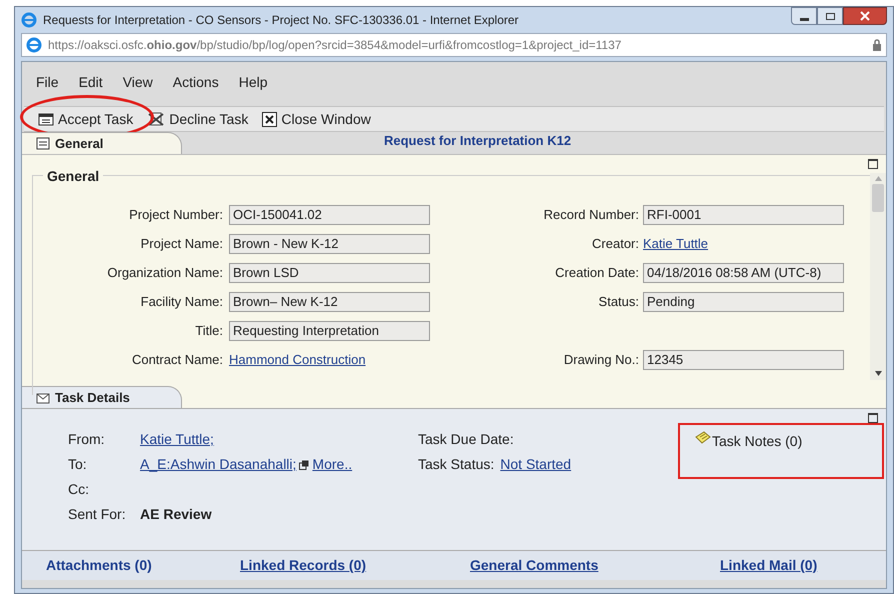 Image resolution: width=894 pixels, height=594 pixels. I want to click on popup-icon, so click(304, 465).